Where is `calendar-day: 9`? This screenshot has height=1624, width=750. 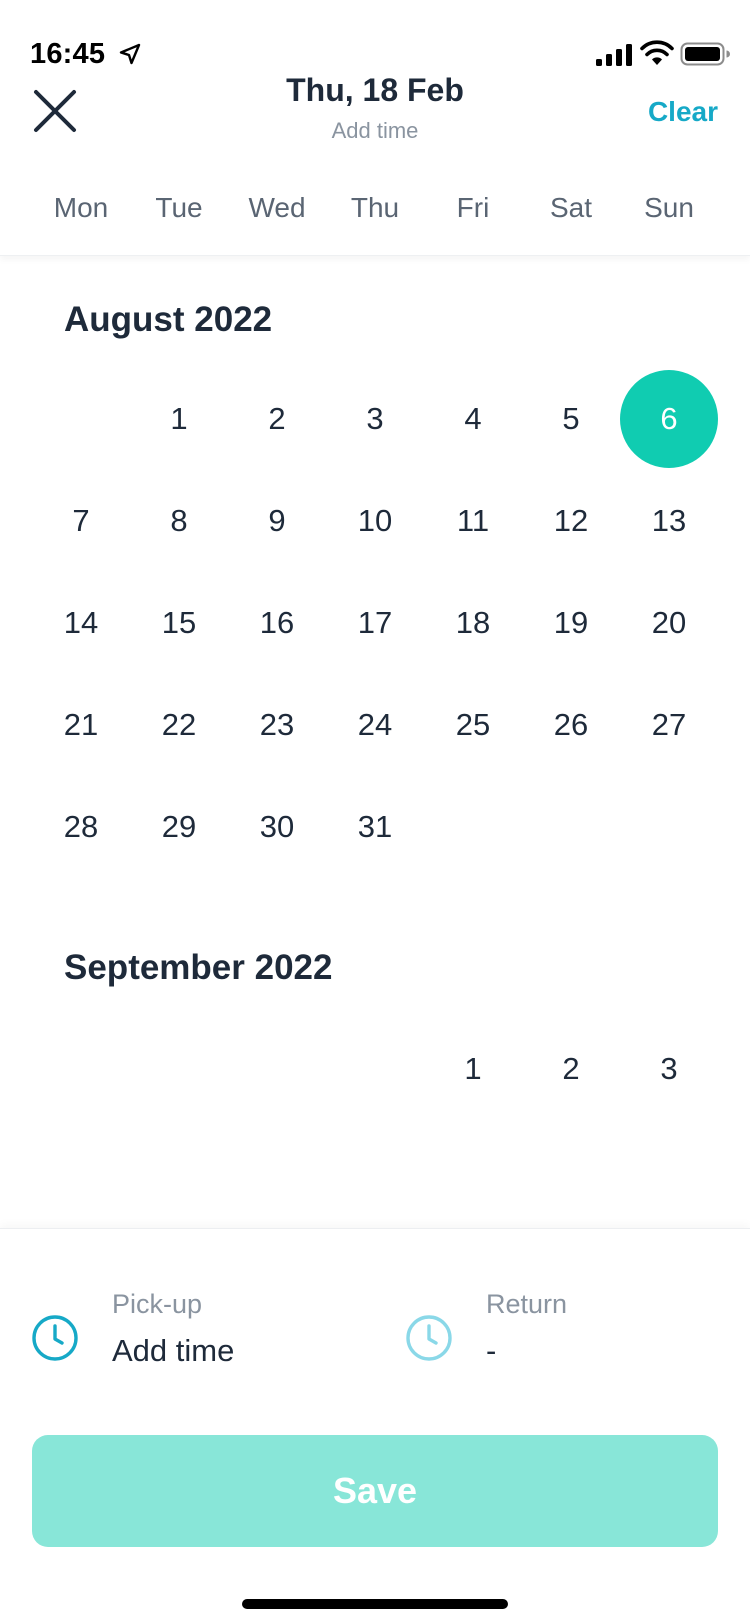
calendar-day: 9 is located at coordinates (277, 521).